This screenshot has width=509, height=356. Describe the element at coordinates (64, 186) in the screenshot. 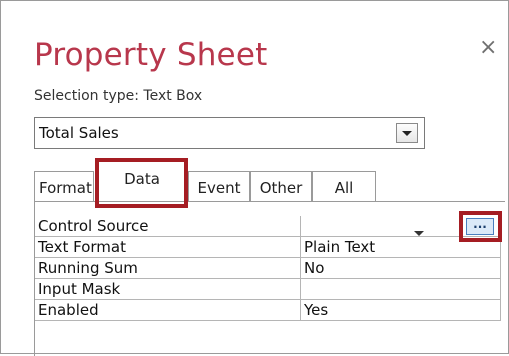

I see `tab-format: Format` at that location.